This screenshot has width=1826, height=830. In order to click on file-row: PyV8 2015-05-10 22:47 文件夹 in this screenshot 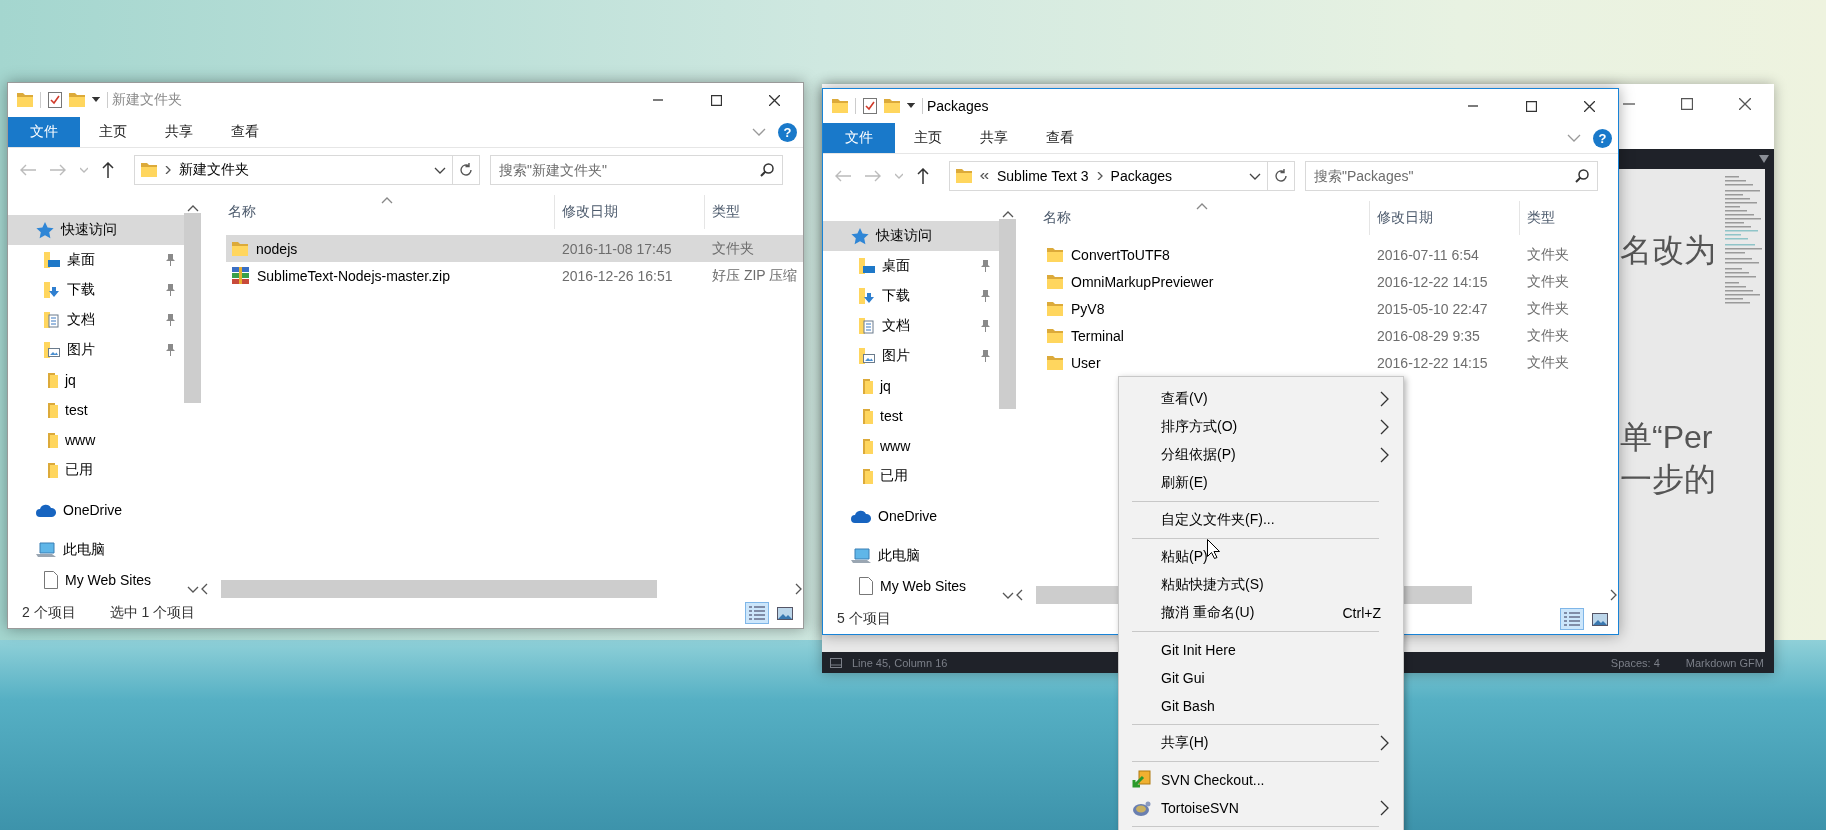, I will do `click(1329, 308)`.